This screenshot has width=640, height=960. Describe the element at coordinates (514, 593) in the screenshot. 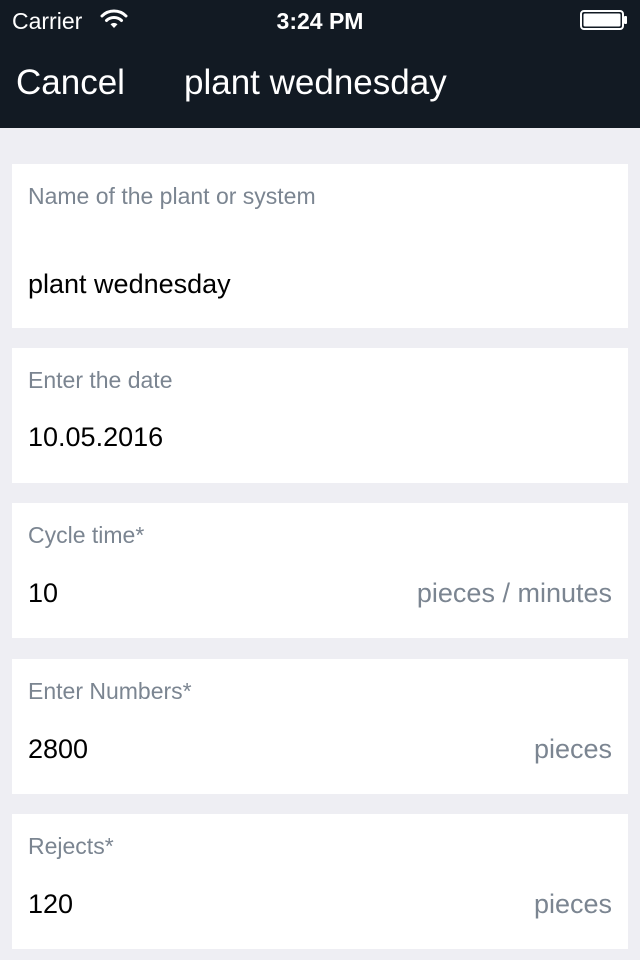

I see `cycle-time-unit: pieces / minutes` at that location.